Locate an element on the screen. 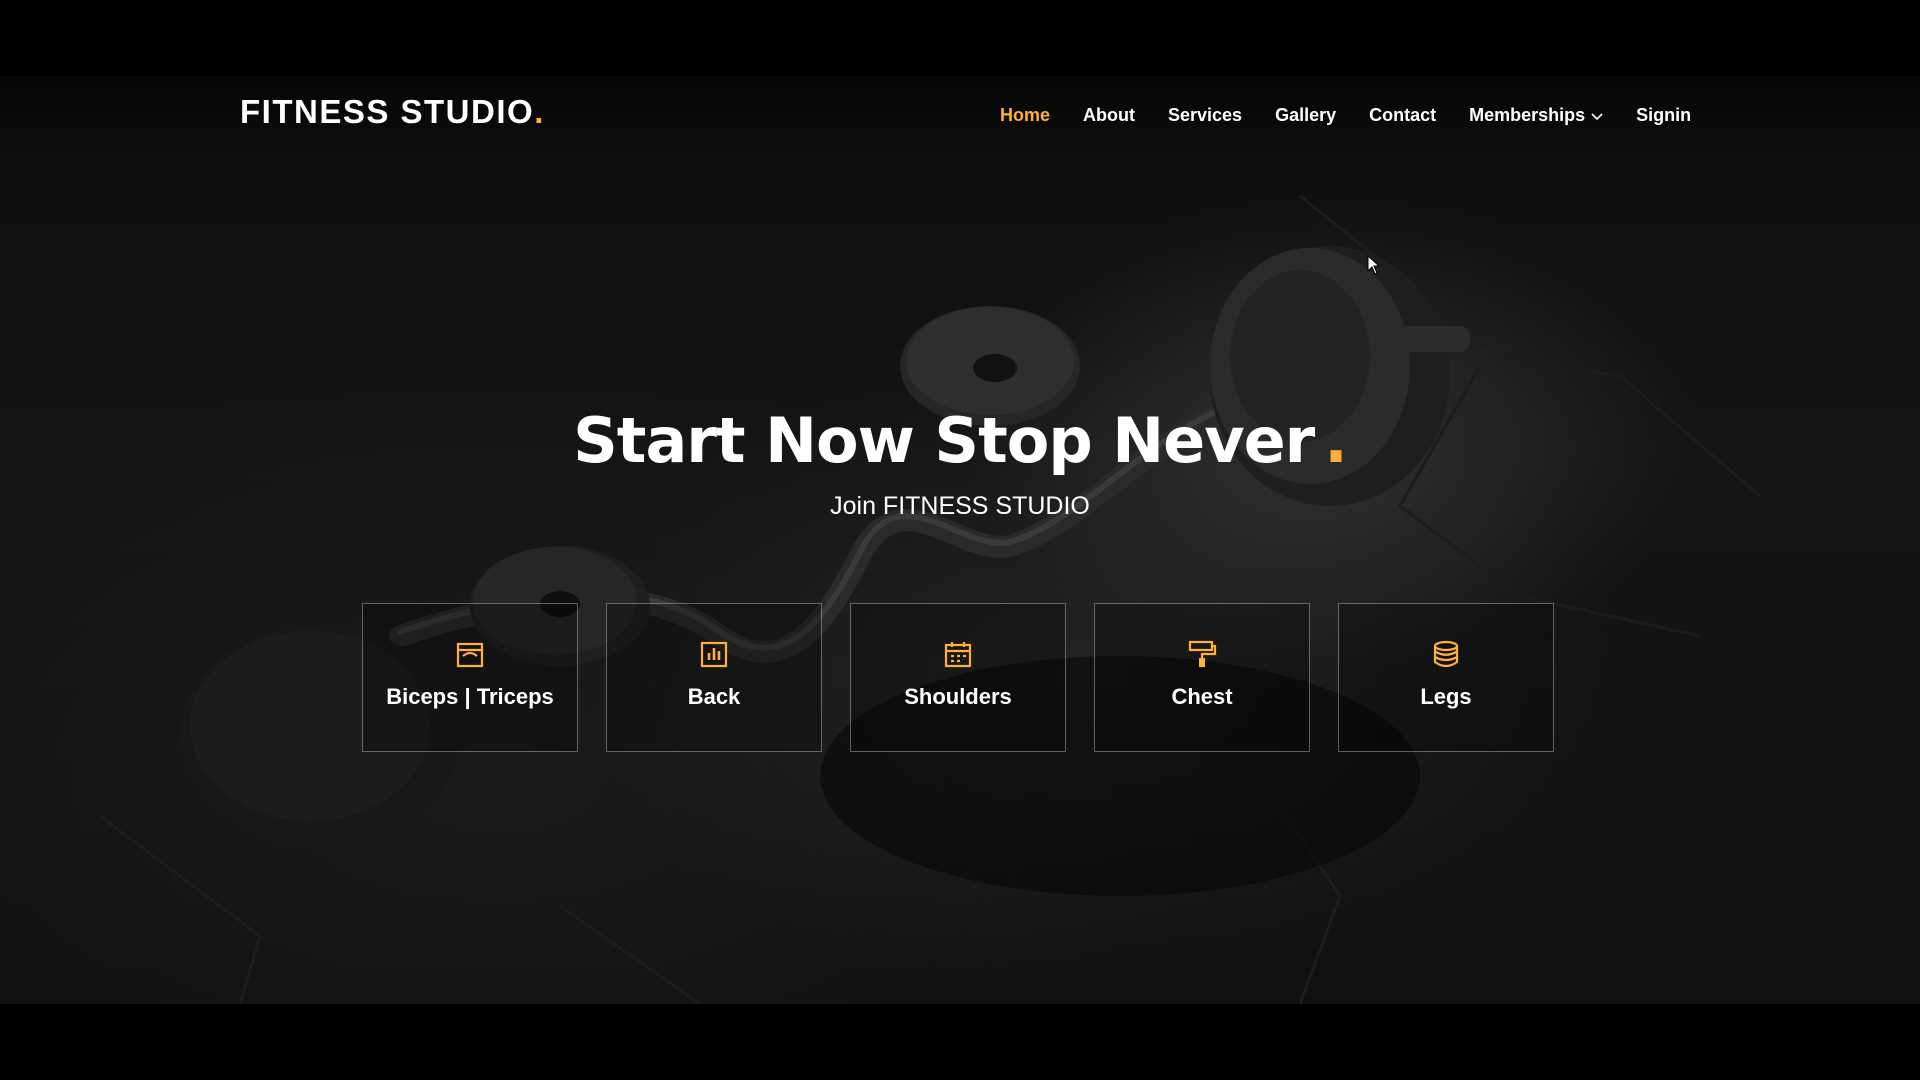  hero-title: Start Now Stop Never. is located at coordinates (960, 440).